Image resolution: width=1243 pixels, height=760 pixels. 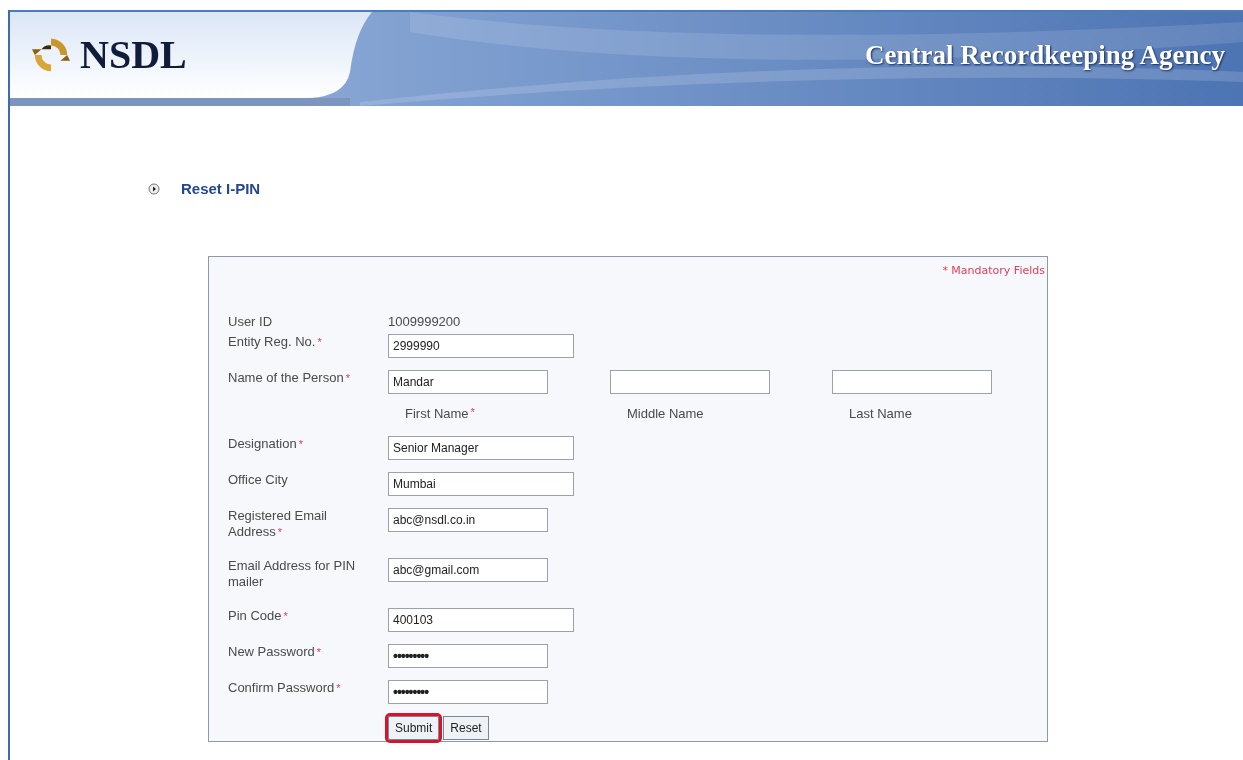 I want to click on page-title: Reset I-PIN, so click(x=221, y=189).